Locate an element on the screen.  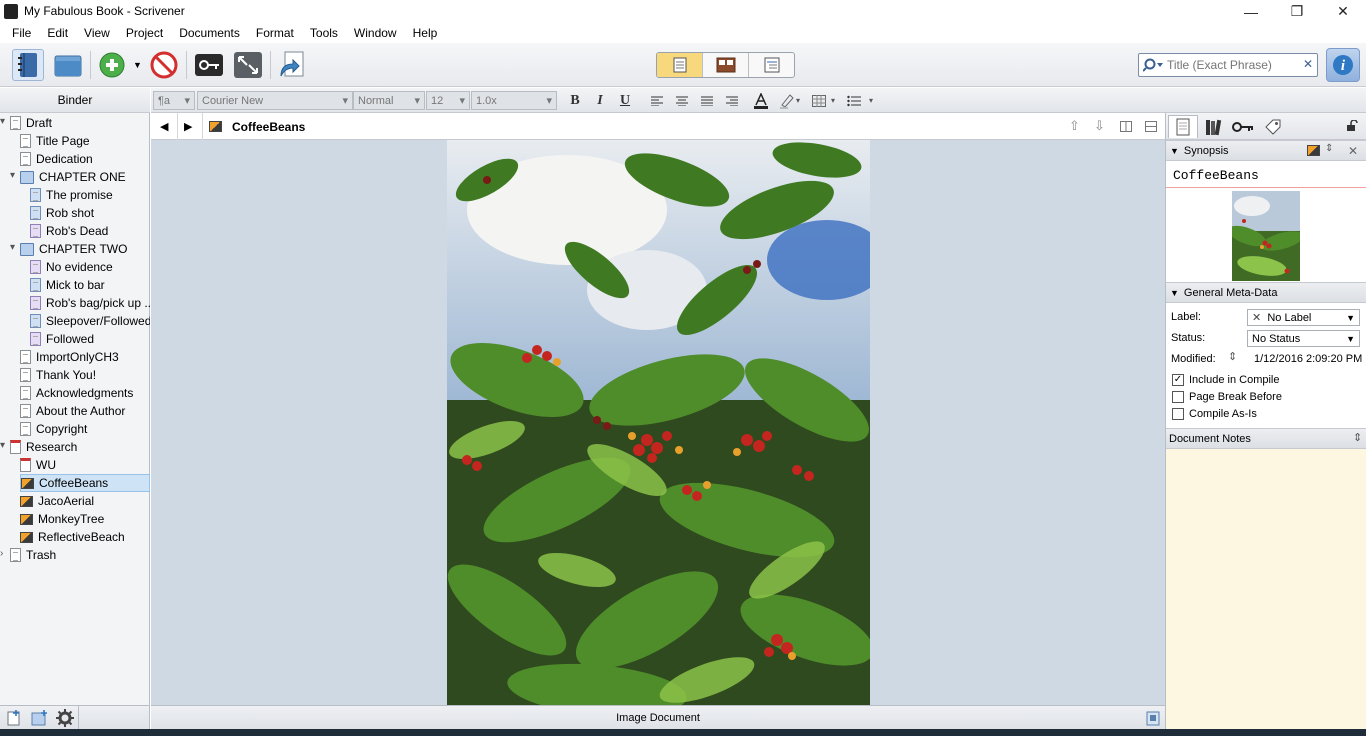
binder-item: The promise is located at coordinates (90, 195).